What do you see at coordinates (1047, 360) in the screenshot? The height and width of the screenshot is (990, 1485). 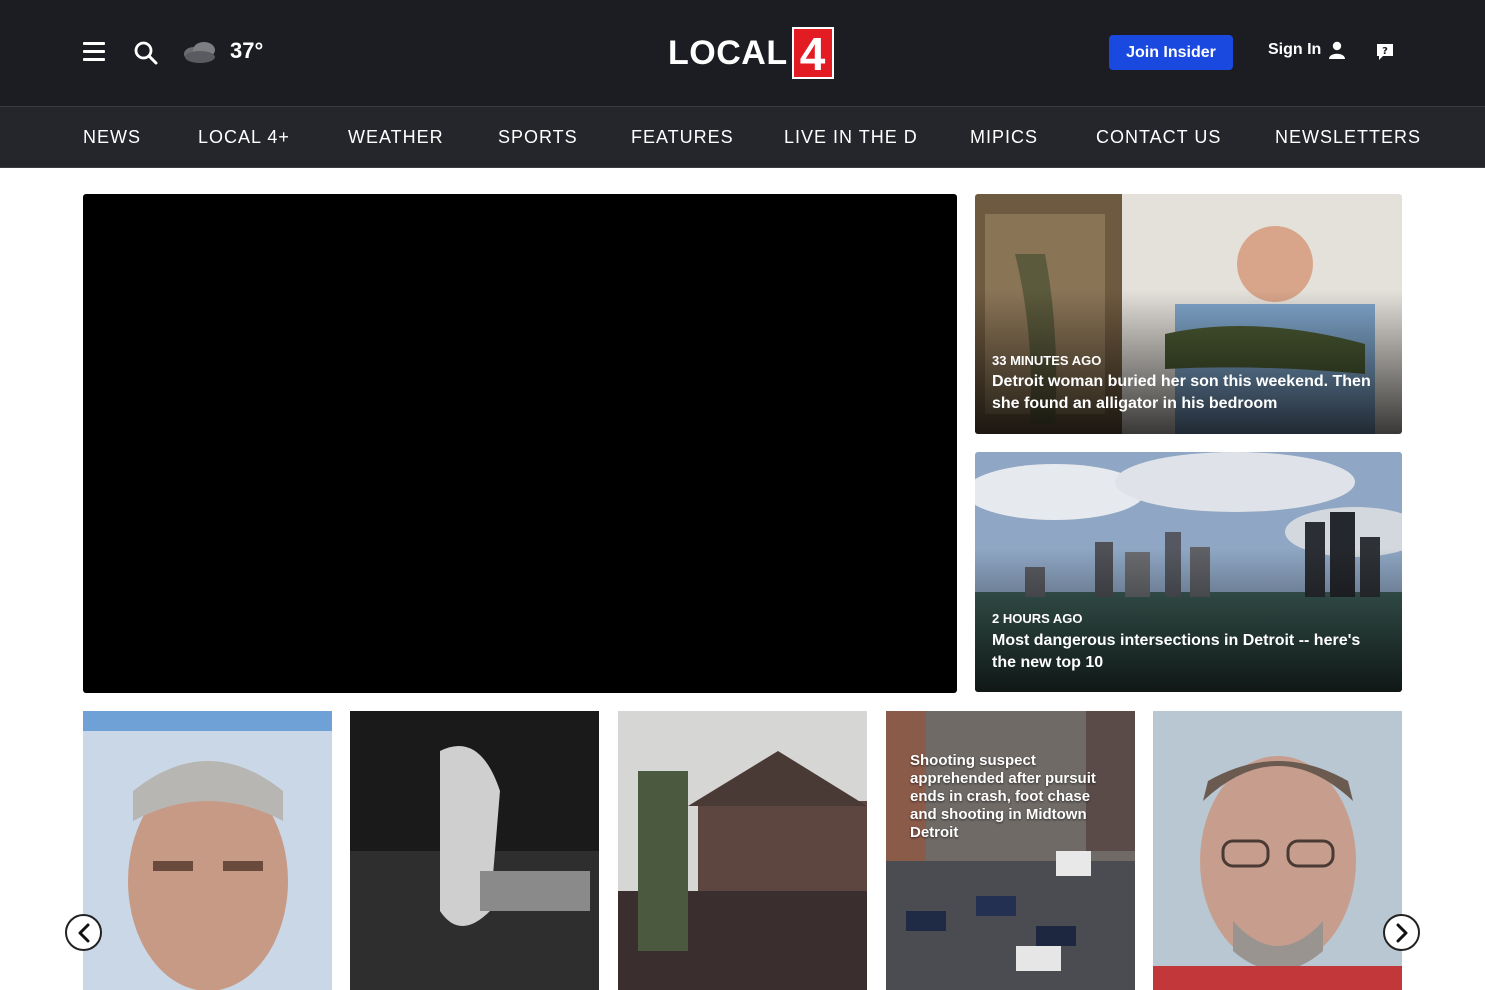 I see `story-time: 33 MINUTES AGO` at bounding box center [1047, 360].